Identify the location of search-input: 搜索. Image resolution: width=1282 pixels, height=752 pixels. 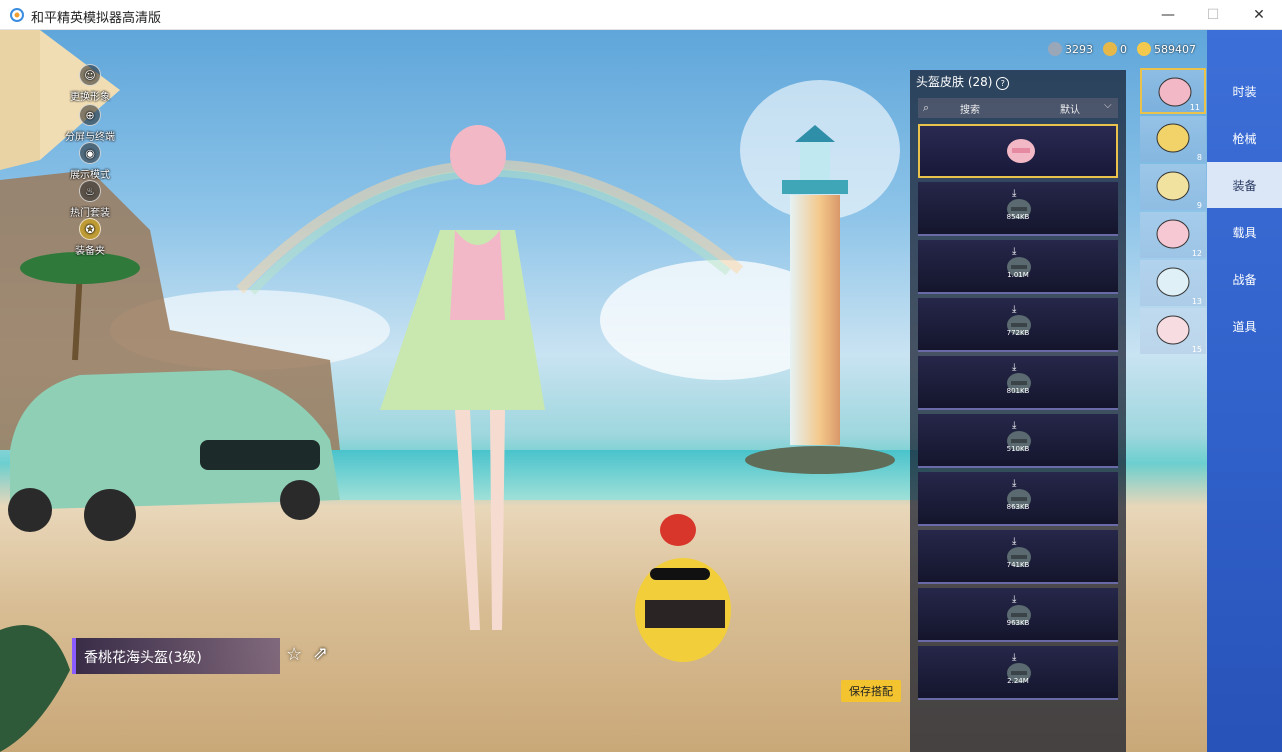
(970, 108).